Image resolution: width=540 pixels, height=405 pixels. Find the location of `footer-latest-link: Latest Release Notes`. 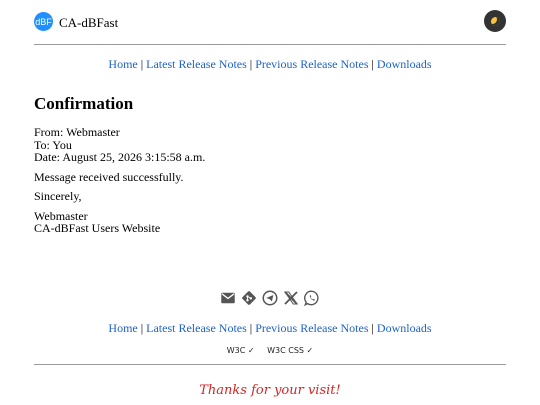

footer-latest-link: Latest Release Notes is located at coordinates (196, 328).